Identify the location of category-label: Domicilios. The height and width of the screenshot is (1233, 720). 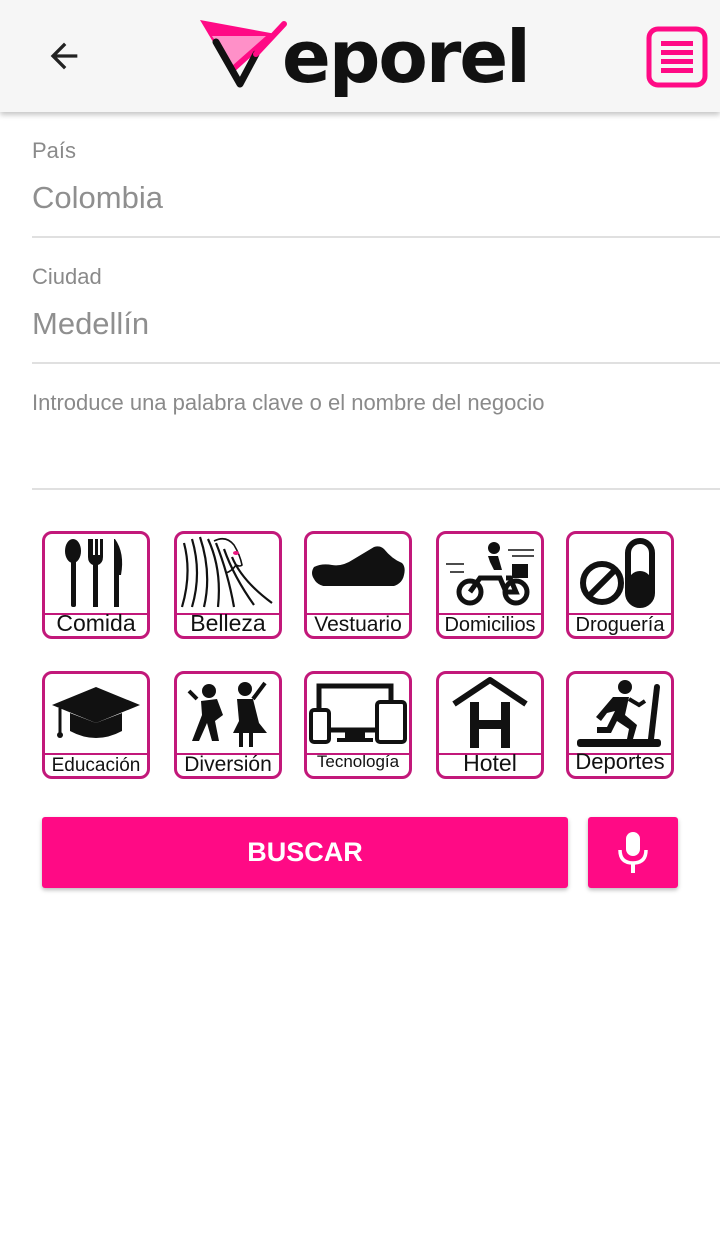
(490, 625).